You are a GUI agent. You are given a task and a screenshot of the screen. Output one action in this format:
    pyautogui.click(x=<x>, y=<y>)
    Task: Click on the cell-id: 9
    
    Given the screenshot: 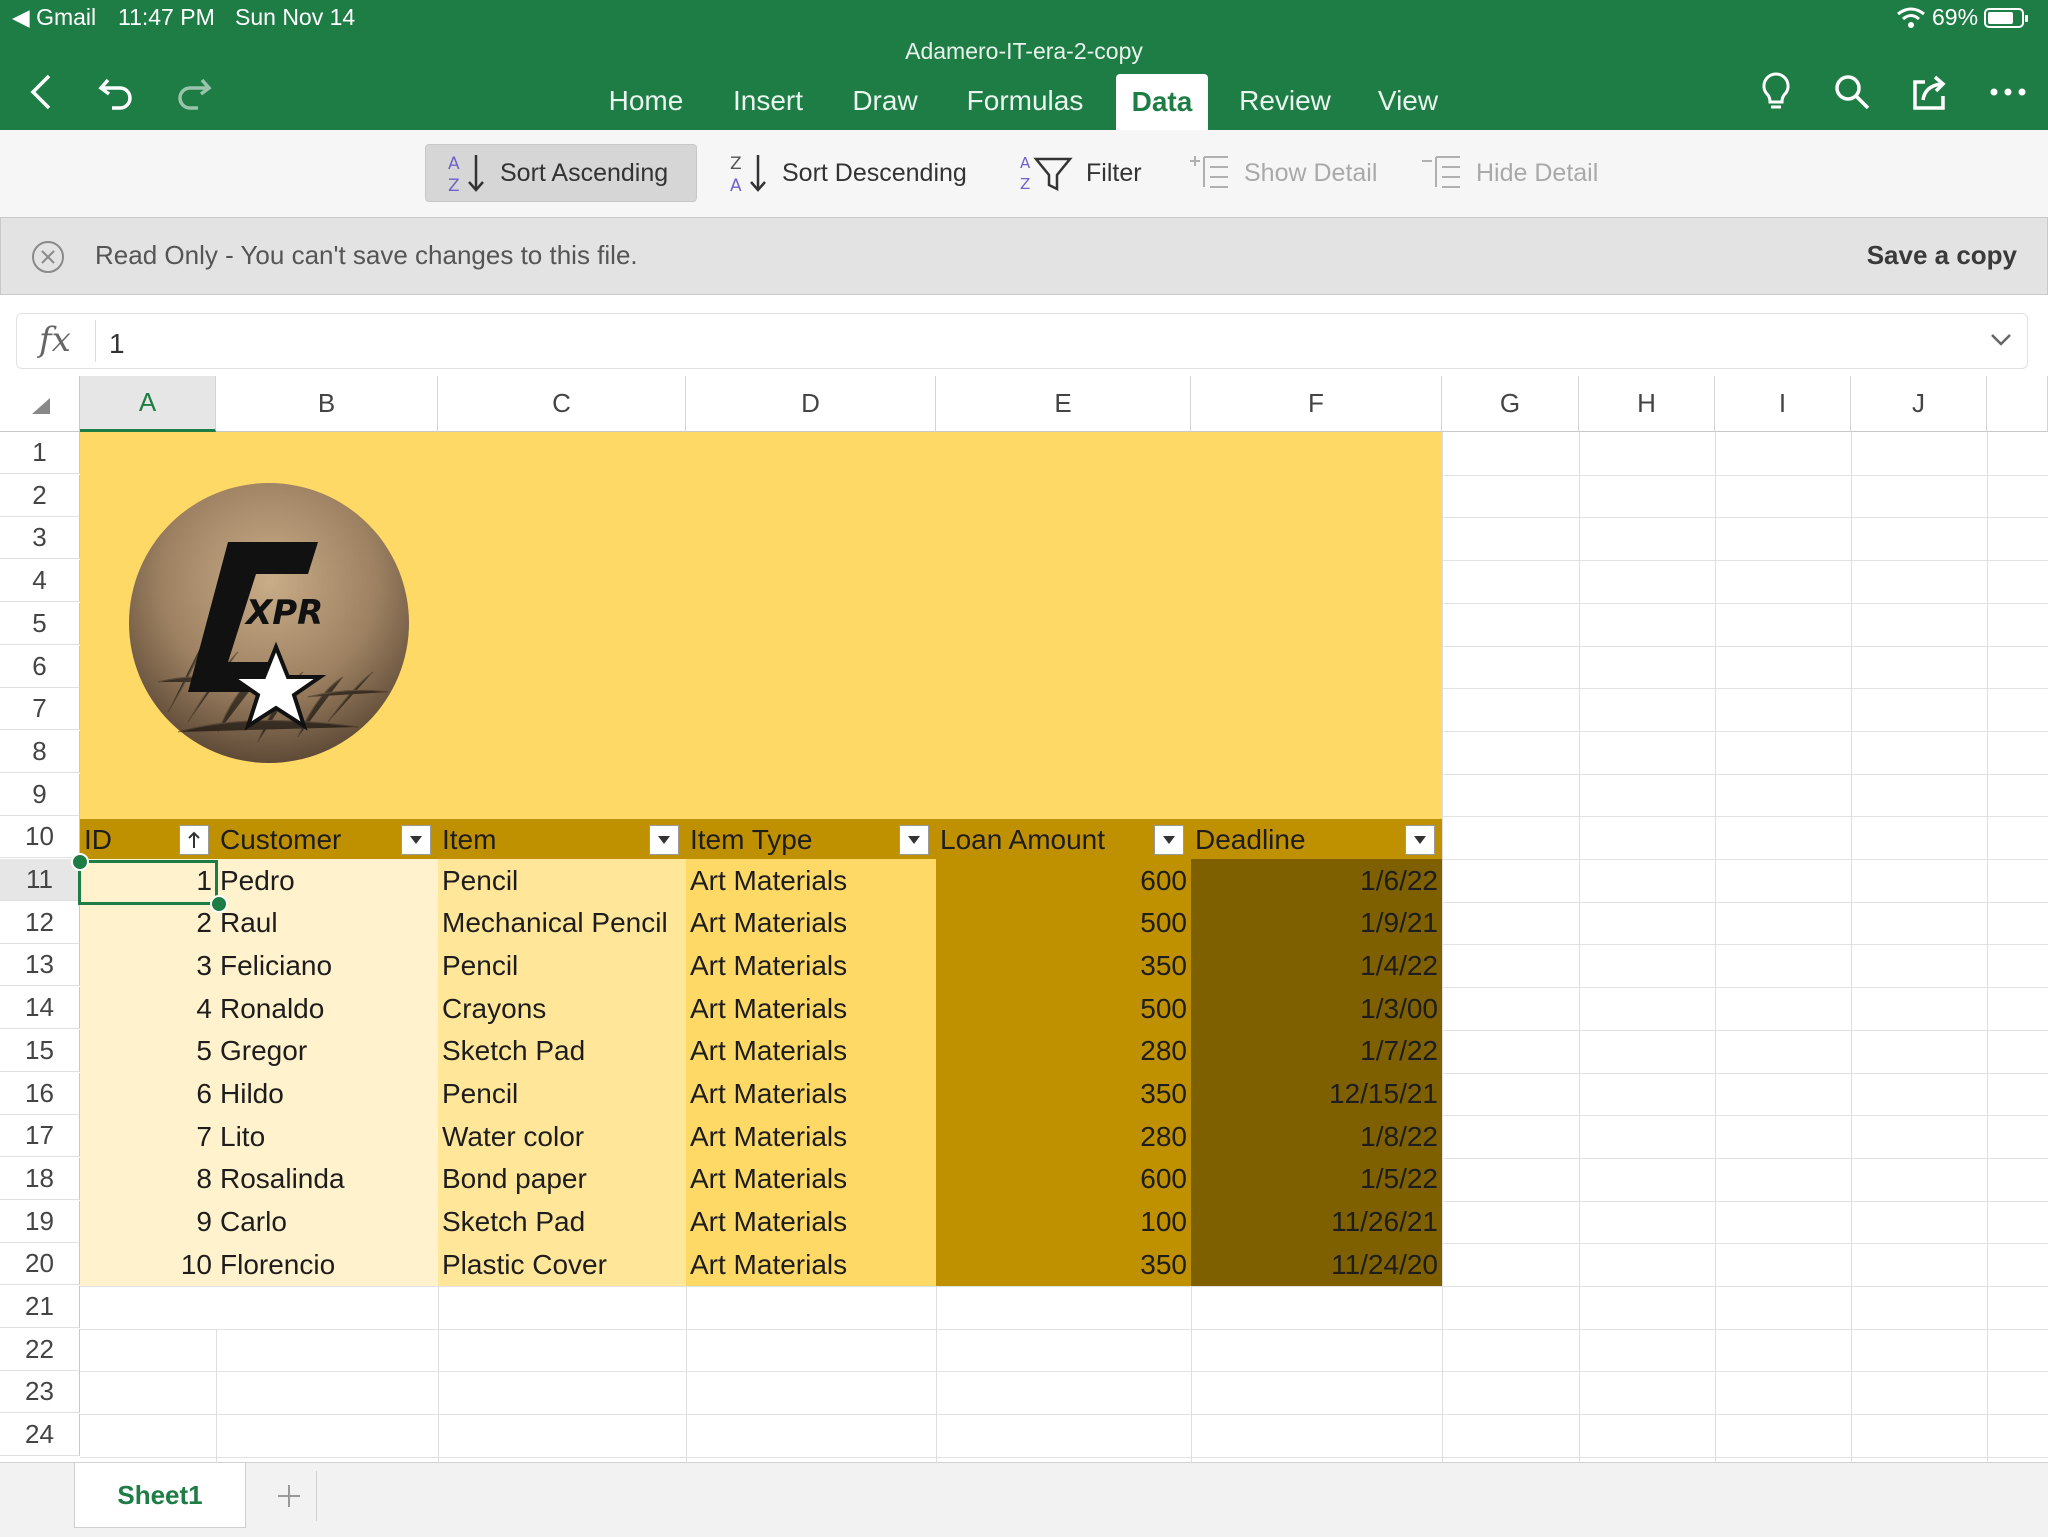 What is the action you would take?
    pyautogui.click(x=148, y=1222)
    